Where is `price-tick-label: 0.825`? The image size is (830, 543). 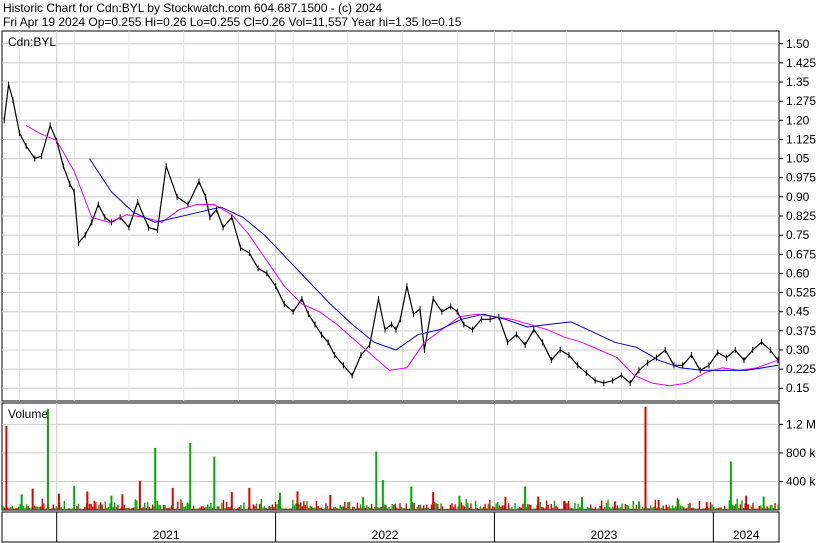
price-tick-label: 0.825 is located at coordinates (801, 216).